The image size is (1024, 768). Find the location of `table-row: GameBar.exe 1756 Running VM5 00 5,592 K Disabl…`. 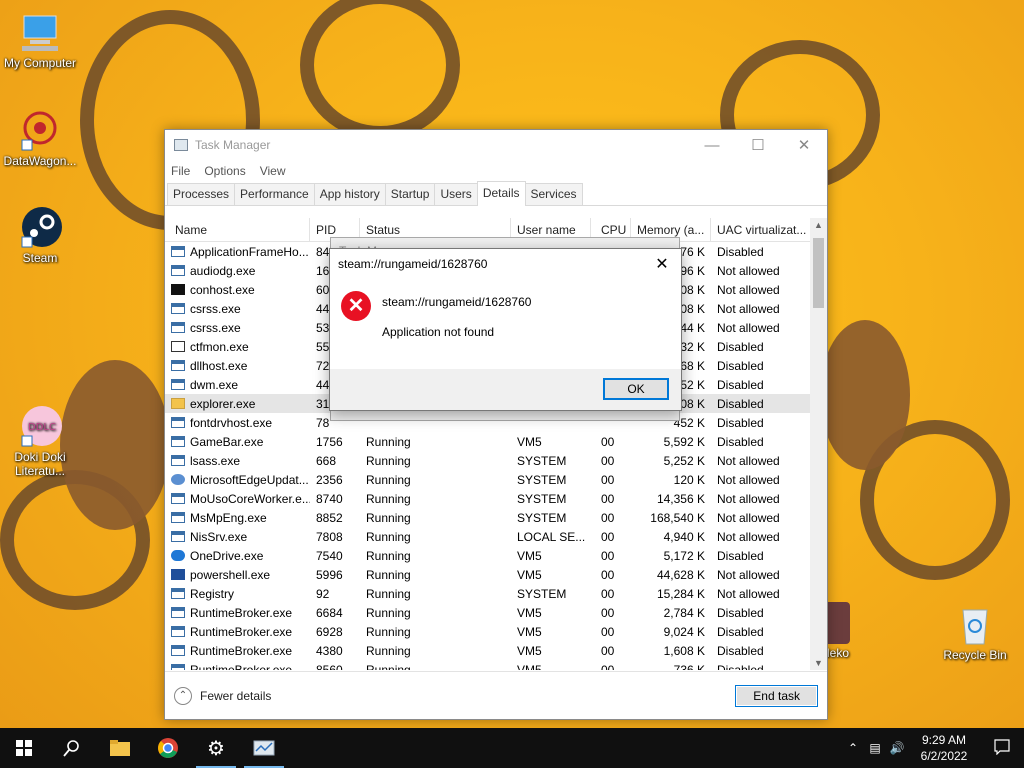

table-row: GameBar.exe 1756 Running VM5 00 5,592 K Disabl… is located at coordinates (496, 441).